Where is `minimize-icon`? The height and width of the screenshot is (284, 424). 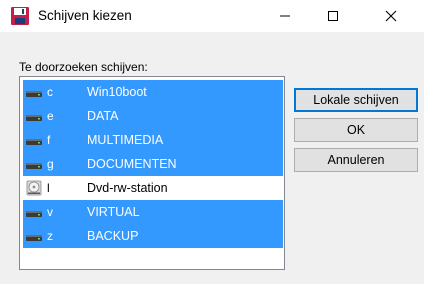 minimize-icon is located at coordinates (285, 16).